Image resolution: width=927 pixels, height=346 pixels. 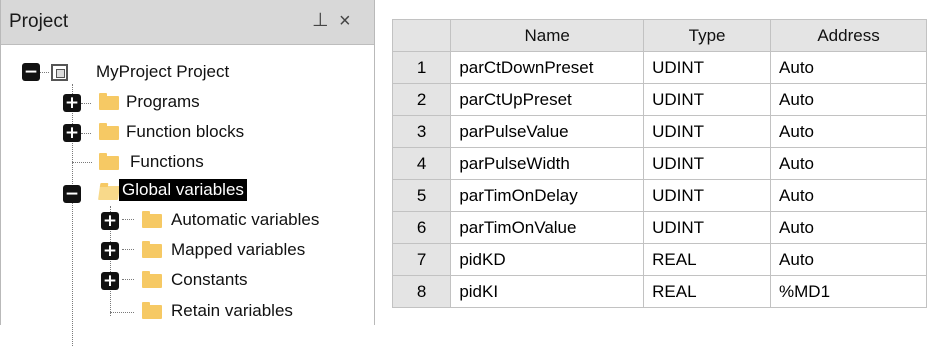 I want to click on expand-automatic-variables-toggle: +, so click(x=110, y=221).